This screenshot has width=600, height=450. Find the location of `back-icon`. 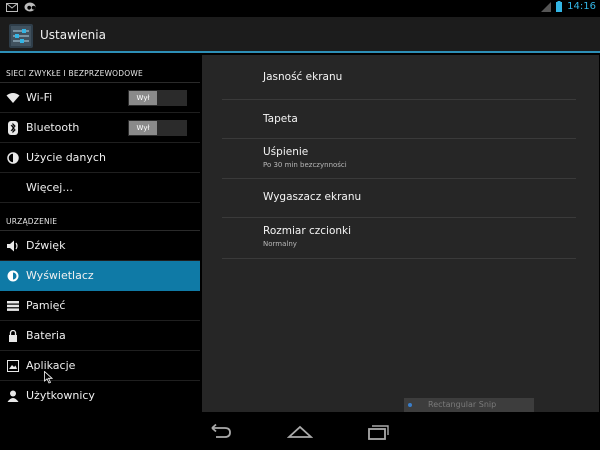

back-icon is located at coordinates (221, 430).